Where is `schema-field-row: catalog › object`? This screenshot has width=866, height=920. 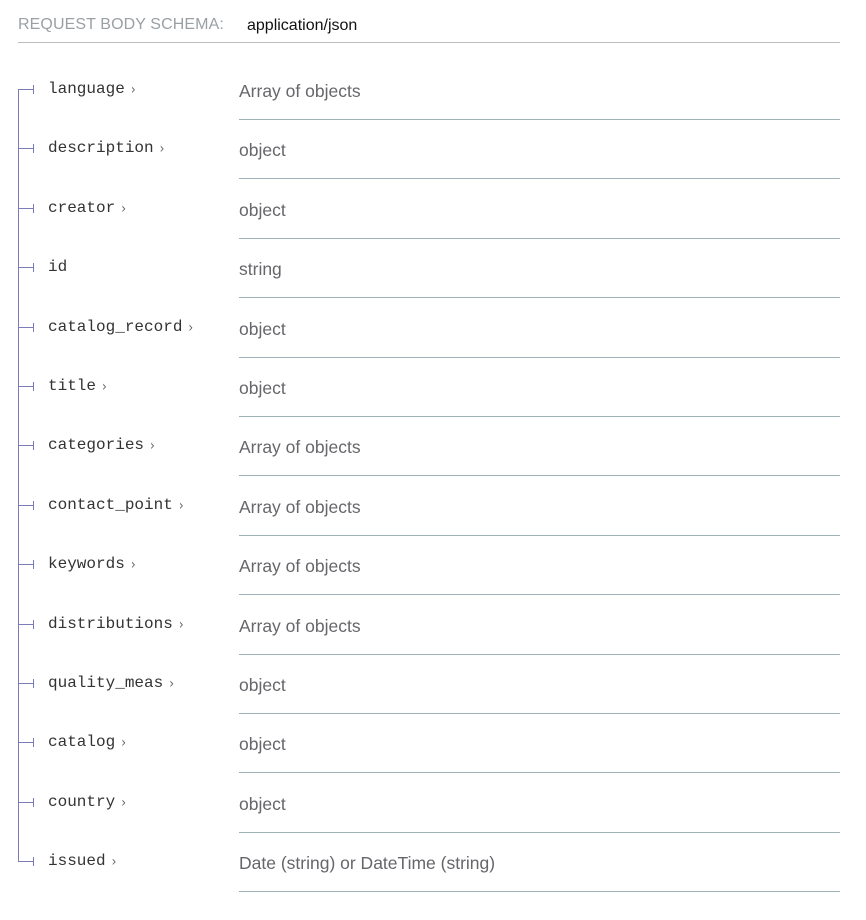 schema-field-row: catalog › object is located at coordinates (429, 743).